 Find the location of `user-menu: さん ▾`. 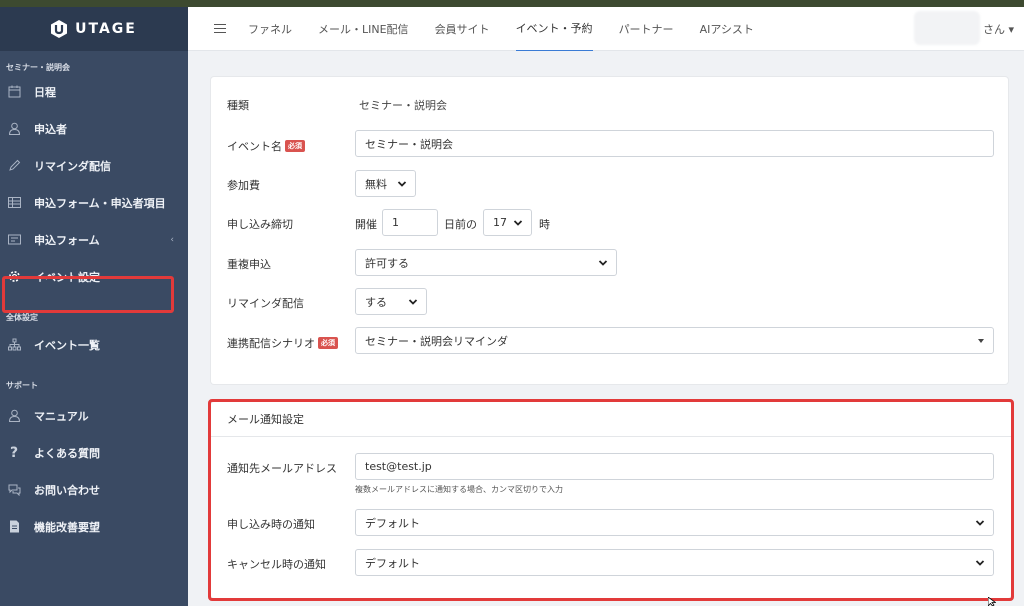

user-menu: さん ▾ is located at coordinates (998, 29).